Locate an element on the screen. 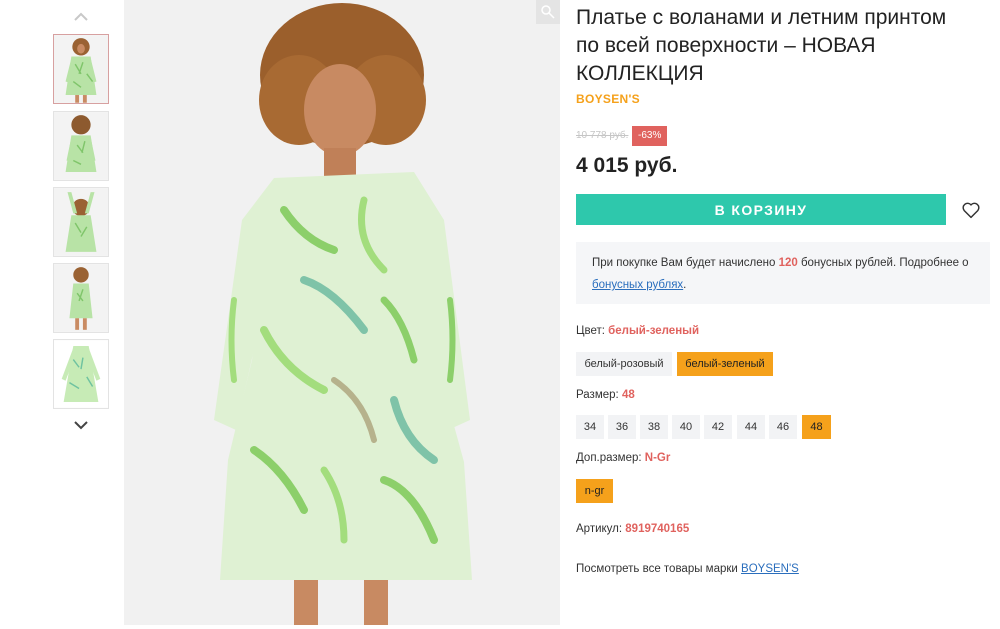  size-option-48: 48 is located at coordinates (816, 427).